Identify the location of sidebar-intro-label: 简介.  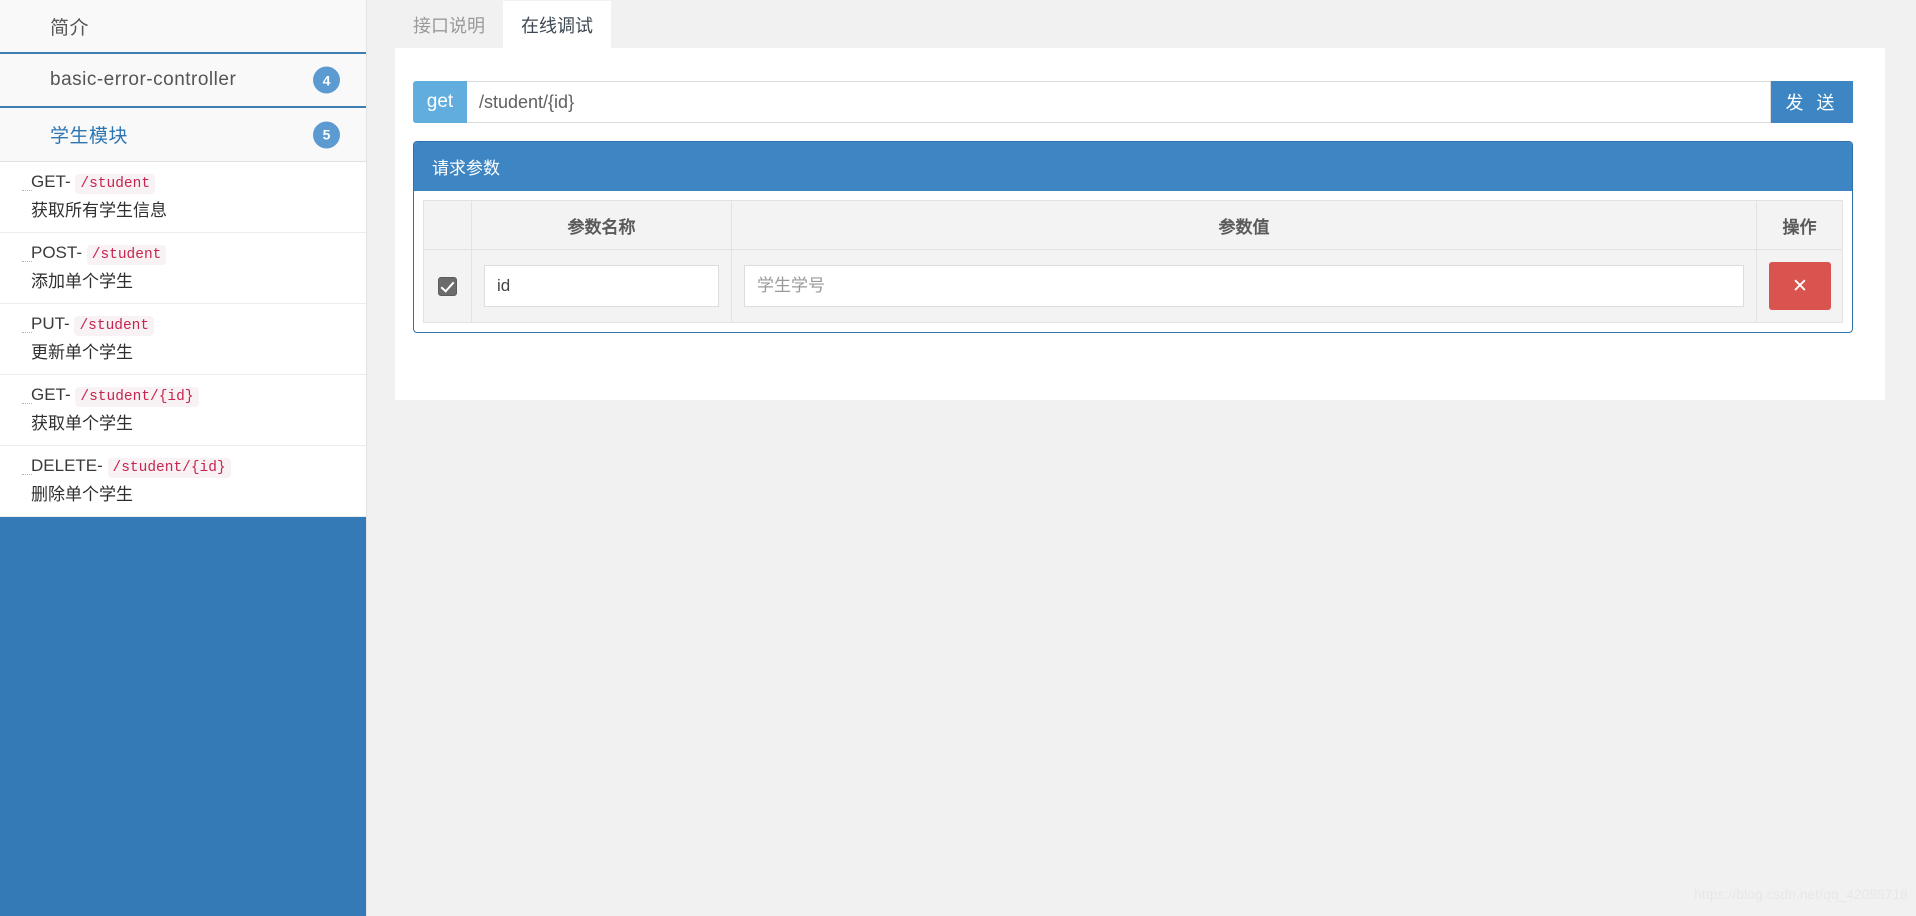
(70, 28).